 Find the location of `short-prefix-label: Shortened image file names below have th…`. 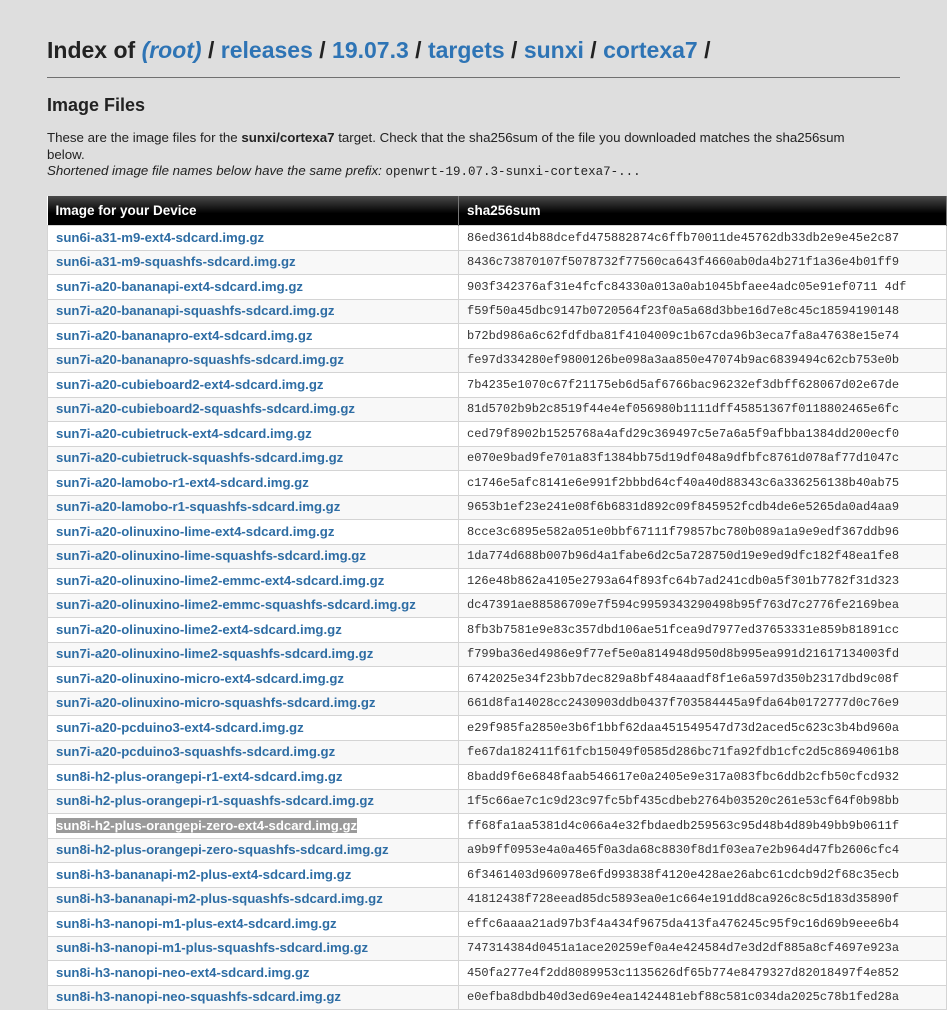

short-prefix-label: Shortened image file names below have th… is located at coordinates (216, 170).